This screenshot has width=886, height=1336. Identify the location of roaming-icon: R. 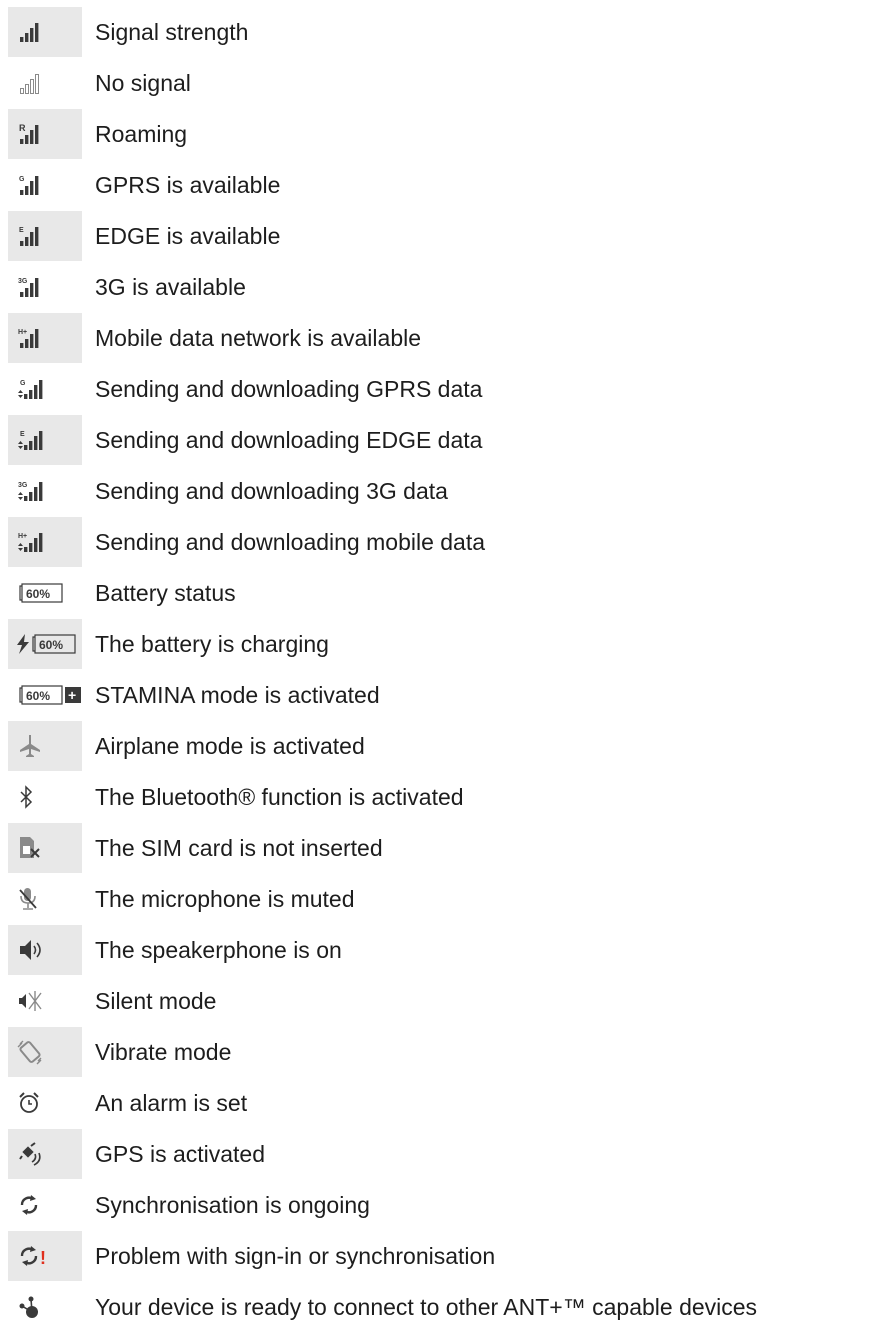
(45, 134).